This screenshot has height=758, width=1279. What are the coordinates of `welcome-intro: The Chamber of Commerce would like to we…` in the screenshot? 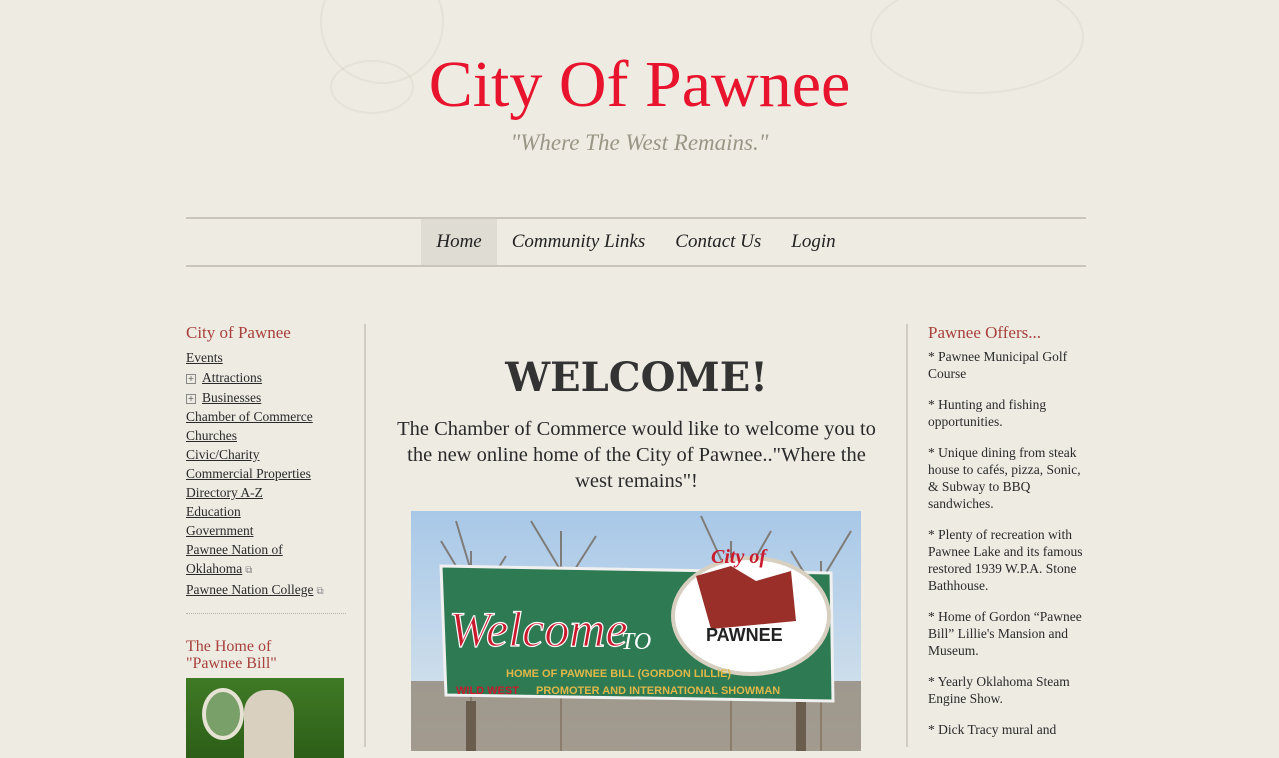 It's located at (636, 455).